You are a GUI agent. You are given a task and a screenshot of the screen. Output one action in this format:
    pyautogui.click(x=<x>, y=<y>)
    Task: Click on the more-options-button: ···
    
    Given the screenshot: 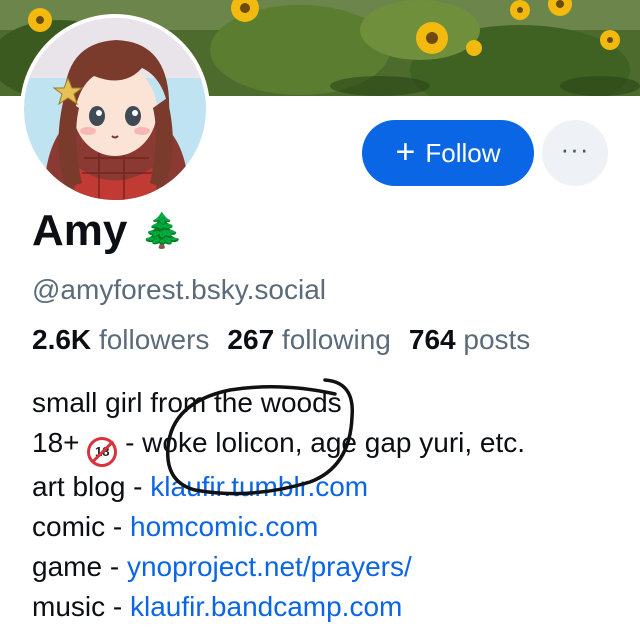 What is the action you would take?
    pyautogui.click(x=575, y=153)
    